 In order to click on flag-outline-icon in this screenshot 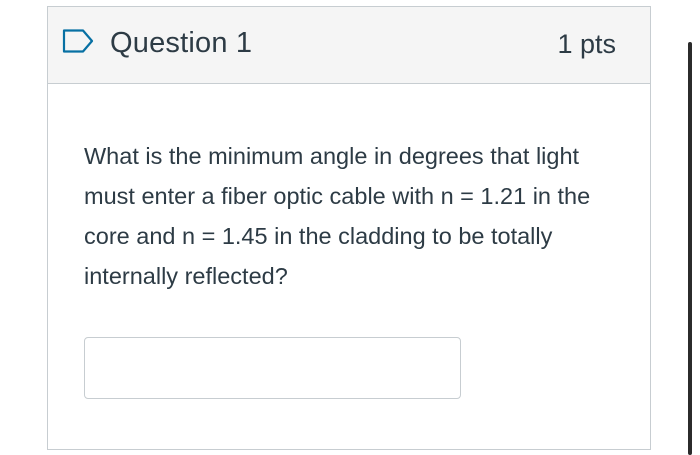, I will do `click(78, 41)`.